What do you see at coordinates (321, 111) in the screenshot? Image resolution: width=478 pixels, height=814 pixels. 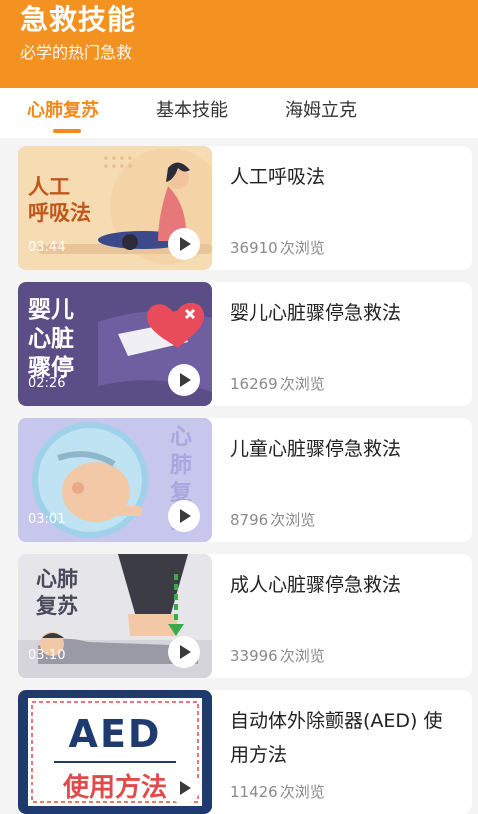 I see `tab-heimlich: 海姆立克` at bounding box center [321, 111].